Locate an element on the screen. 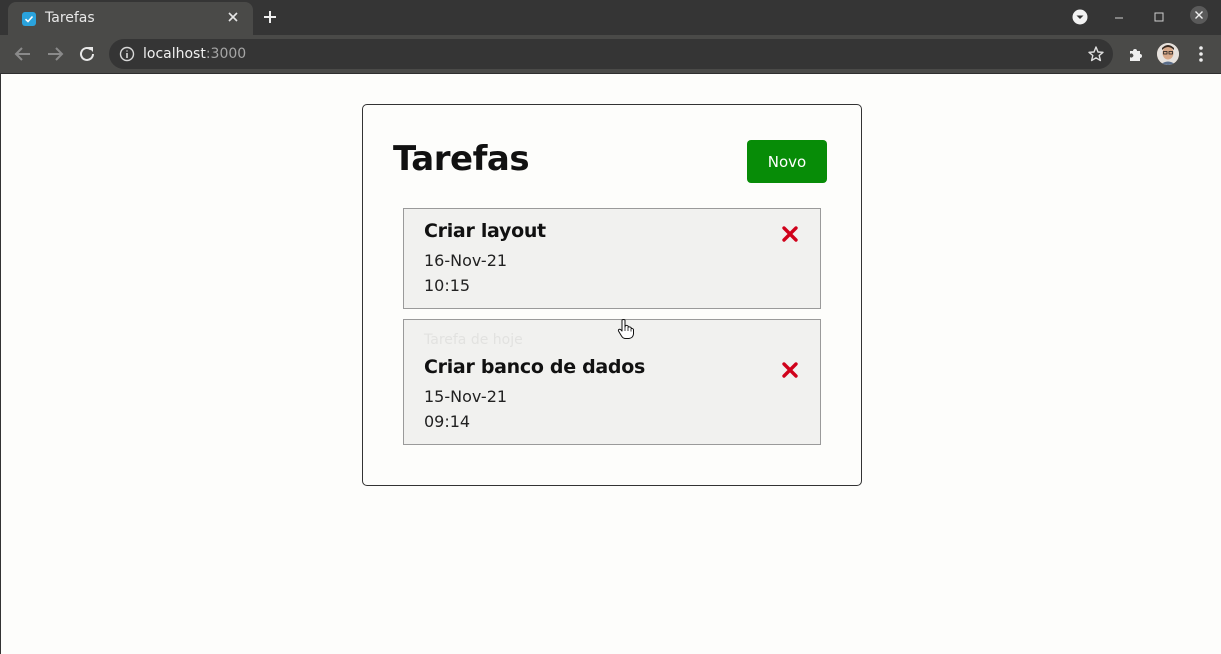  page-border is located at coordinates (0, 364).